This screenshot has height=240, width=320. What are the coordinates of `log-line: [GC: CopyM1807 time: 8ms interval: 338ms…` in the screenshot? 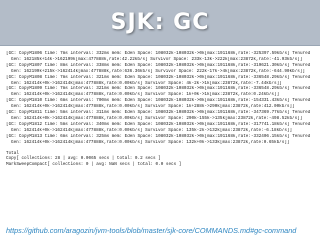 It's located at (158, 65).